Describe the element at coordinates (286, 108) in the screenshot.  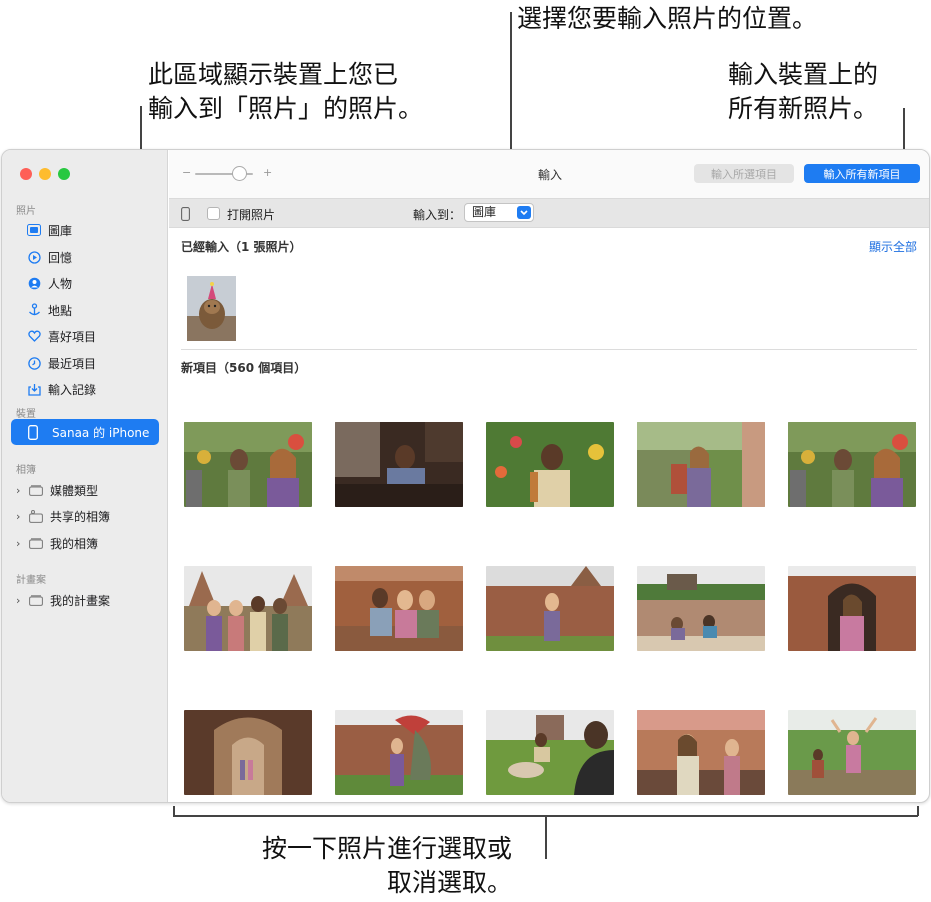
I see `callout-already-imported-line2: 輸入到「照片」的照片。` at that location.